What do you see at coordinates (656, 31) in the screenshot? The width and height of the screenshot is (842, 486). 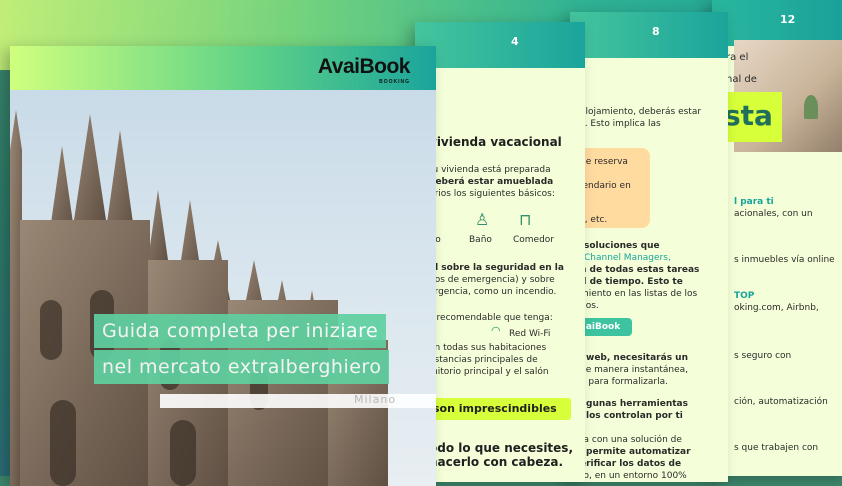 I see `page-number: 8` at bounding box center [656, 31].